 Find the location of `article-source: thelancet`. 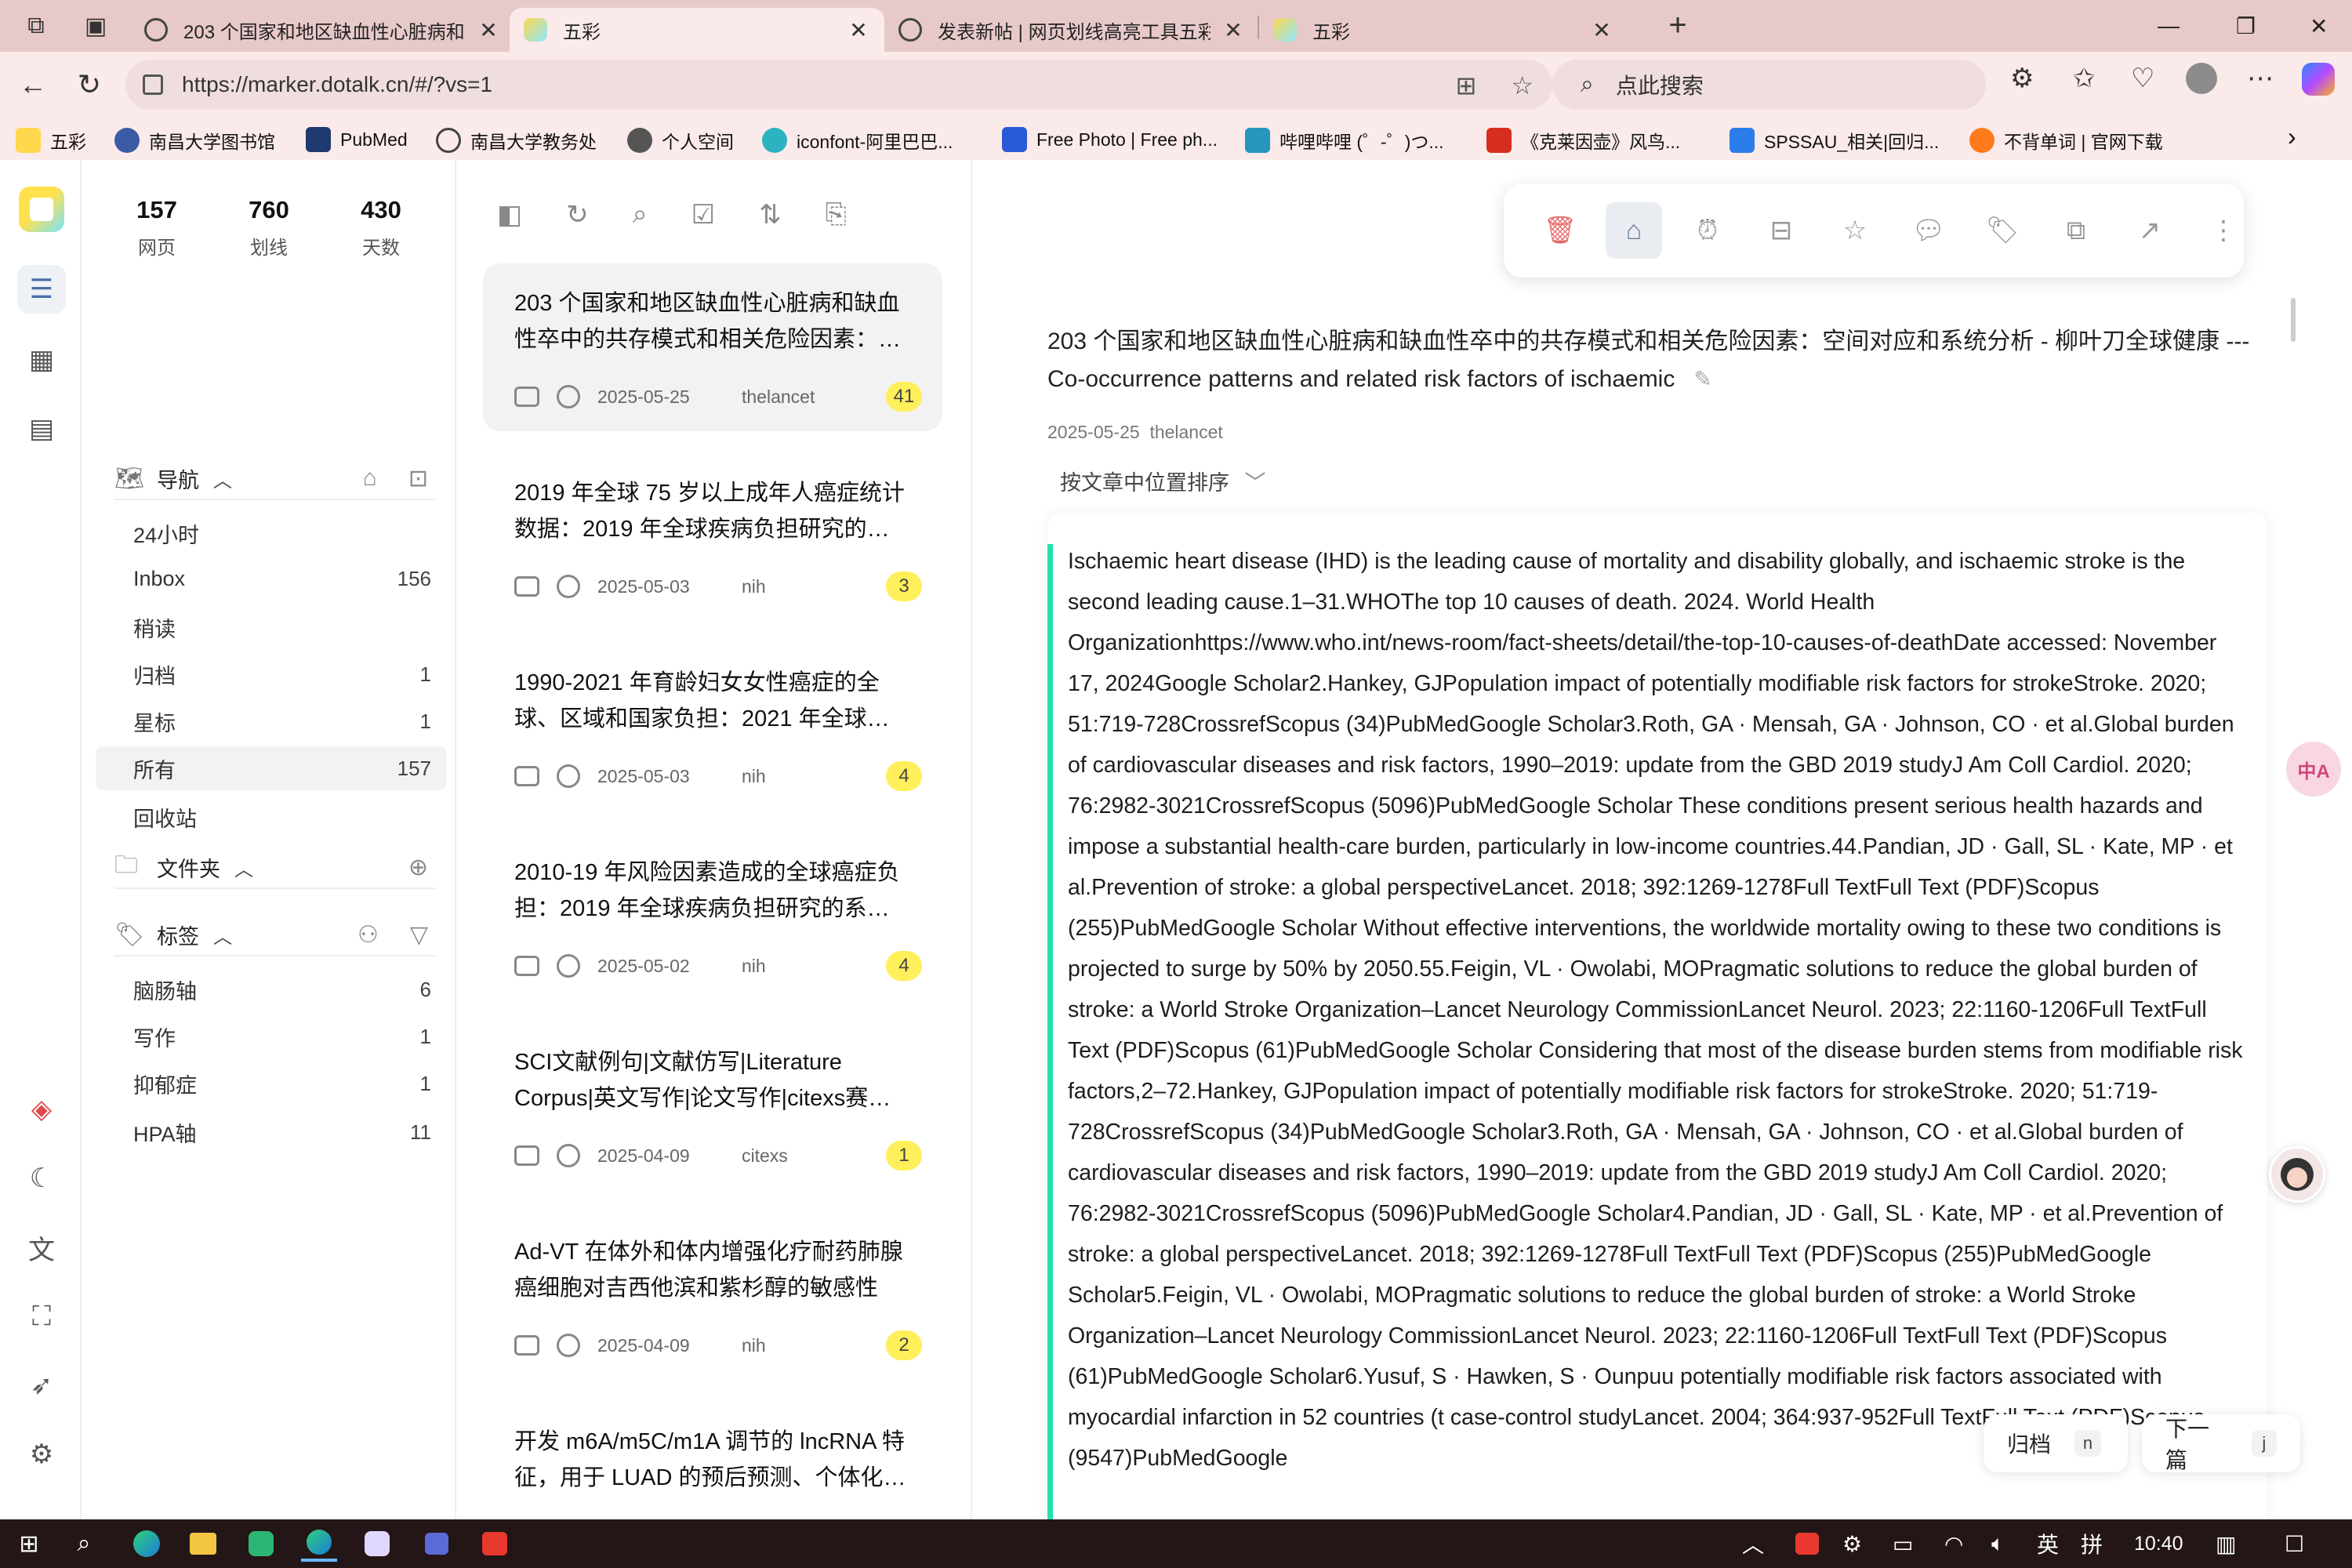

article-source: thelancet is located at coordinates (1185, 432).